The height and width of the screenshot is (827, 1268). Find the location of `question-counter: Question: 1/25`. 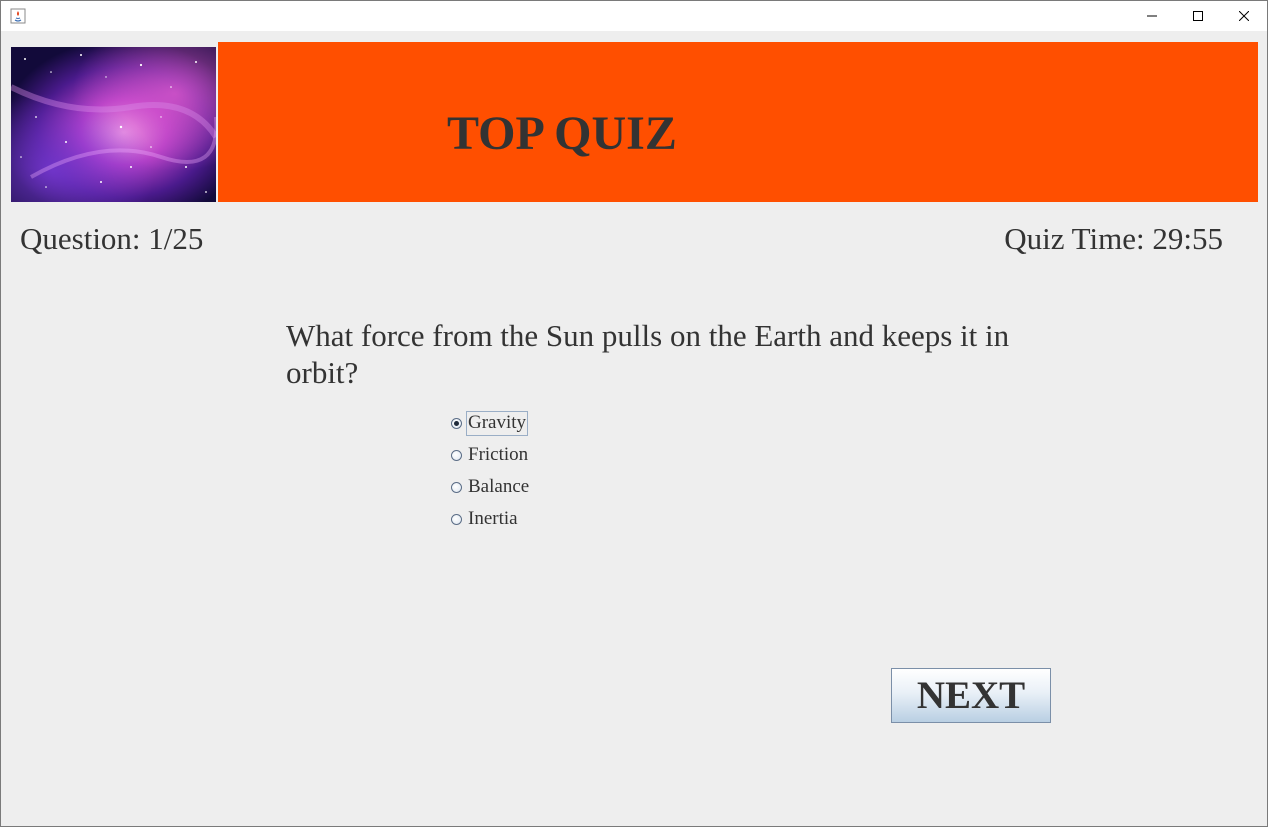

question-counter: Question: 1/25 is located at coordinates (112, 238).